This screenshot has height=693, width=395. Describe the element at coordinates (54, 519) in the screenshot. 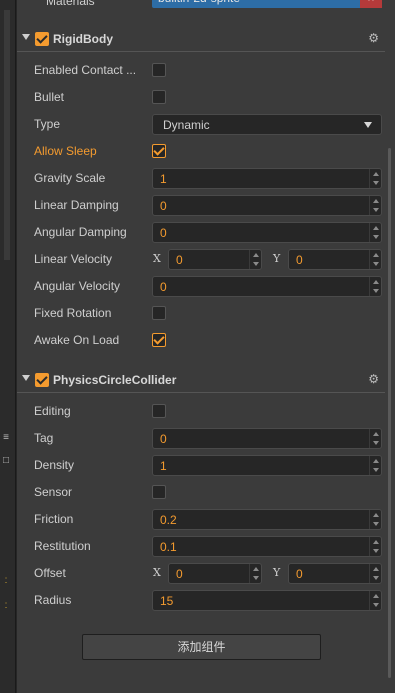

I see `friction-label: Friction` at that location.